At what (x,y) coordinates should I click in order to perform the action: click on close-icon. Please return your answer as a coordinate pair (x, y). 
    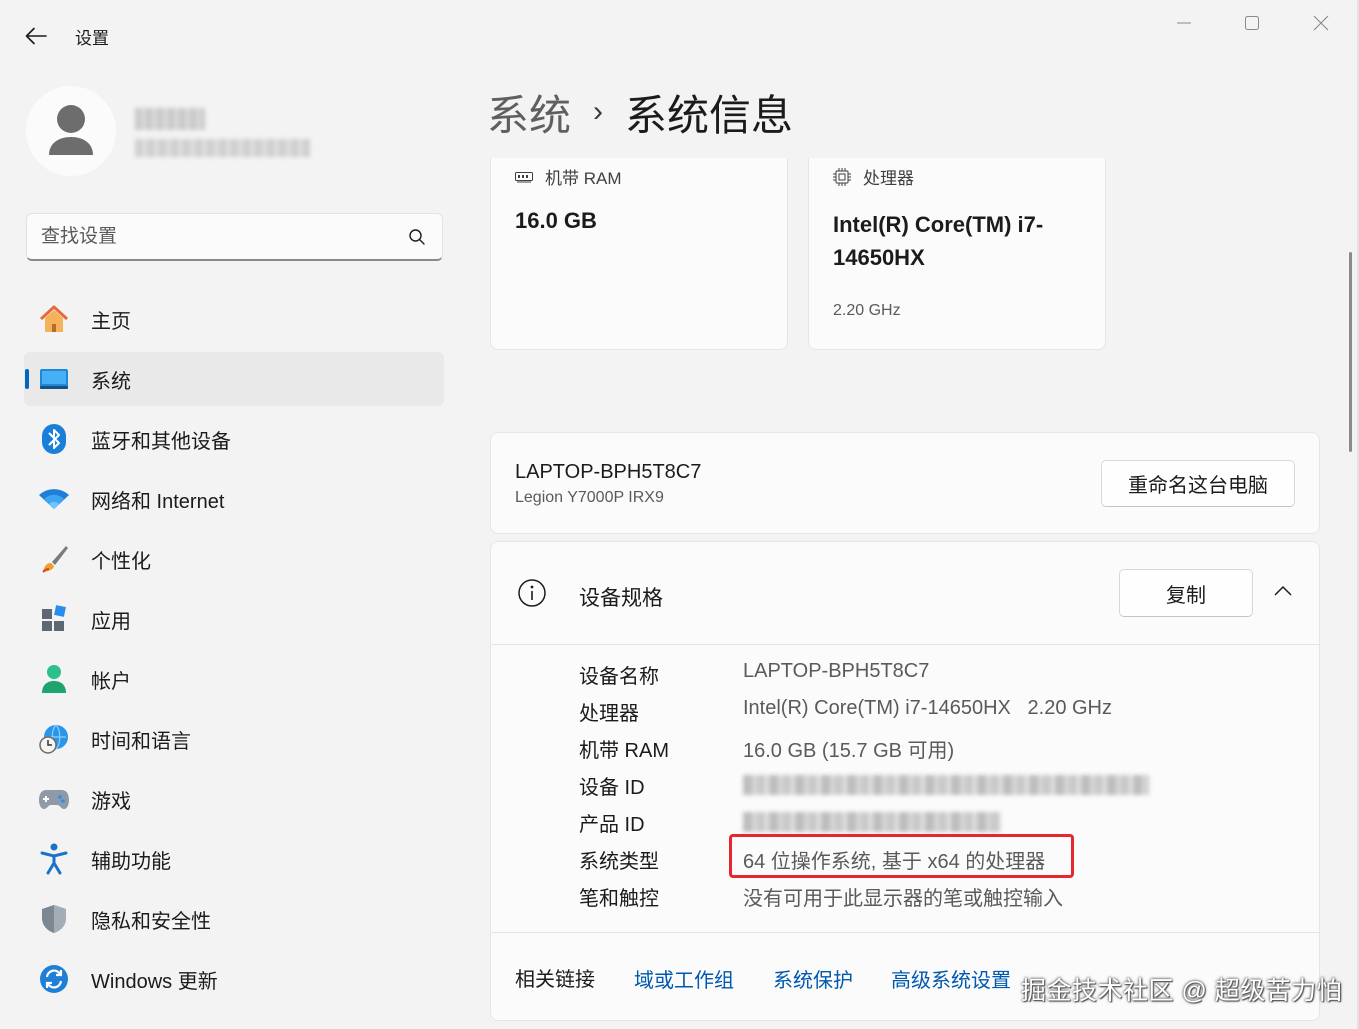
    Looking at the image, I should click on (1321, 23).